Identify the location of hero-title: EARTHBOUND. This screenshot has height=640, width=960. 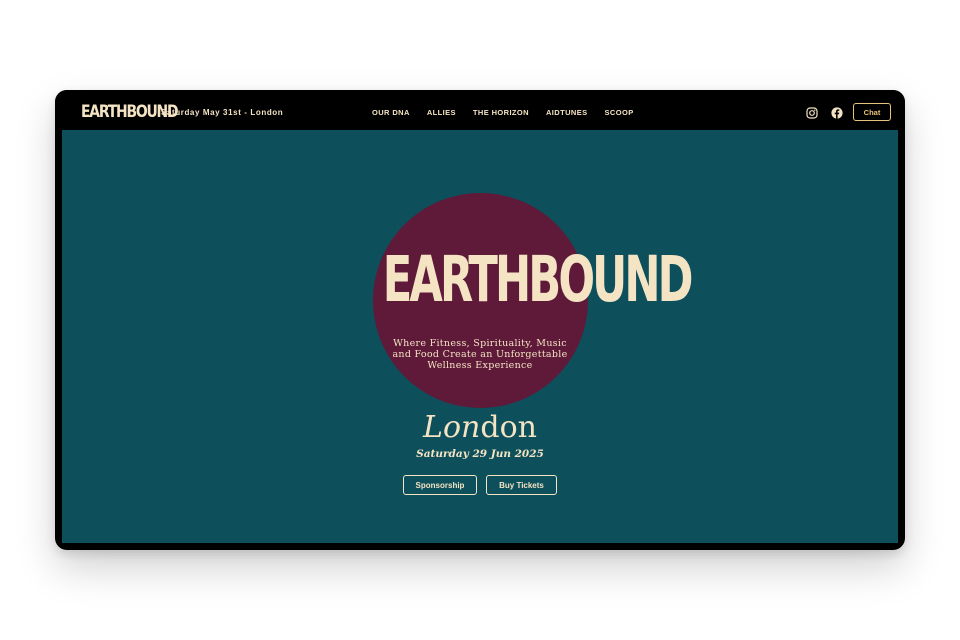
(538, 280).